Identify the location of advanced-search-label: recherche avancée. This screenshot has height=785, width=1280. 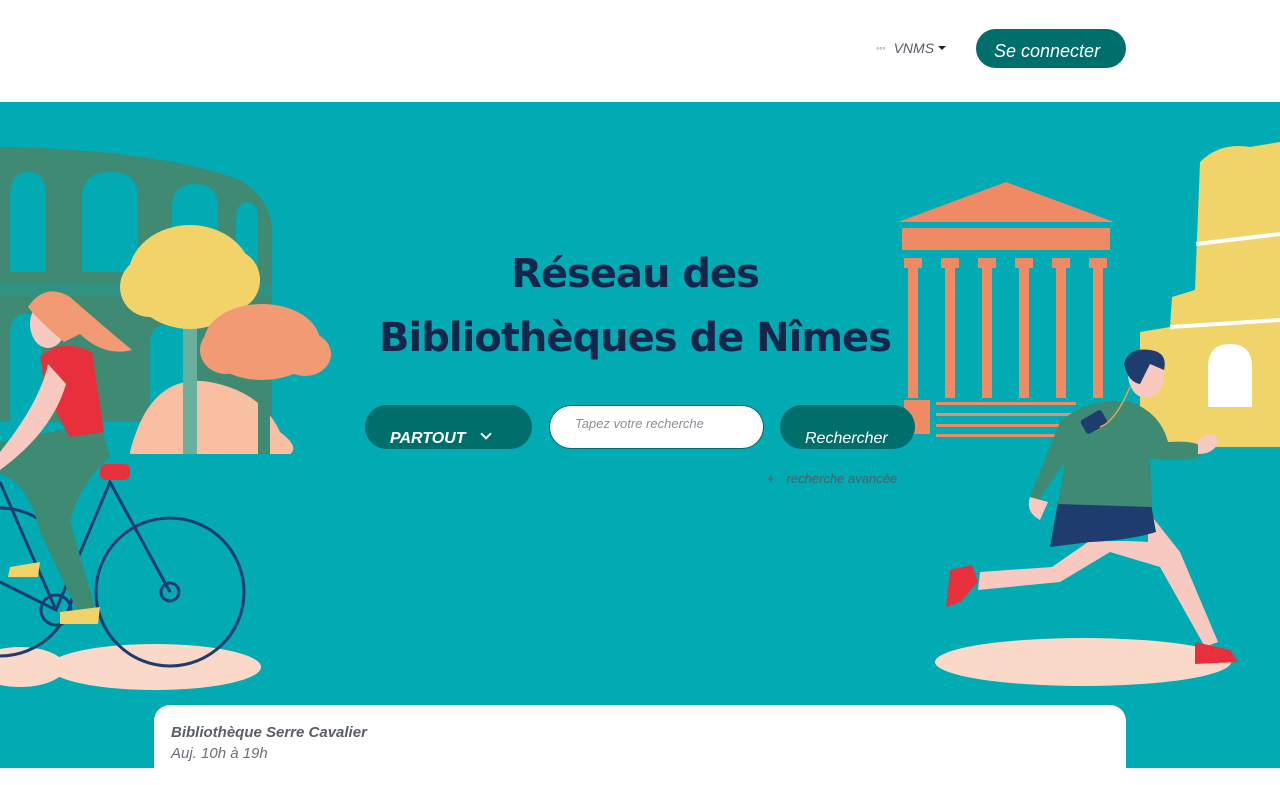
(842, 478).